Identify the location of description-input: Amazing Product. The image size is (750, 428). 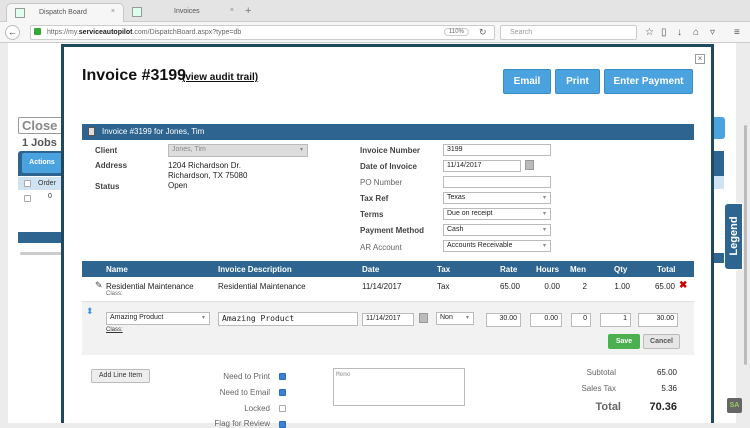
(288, 319).